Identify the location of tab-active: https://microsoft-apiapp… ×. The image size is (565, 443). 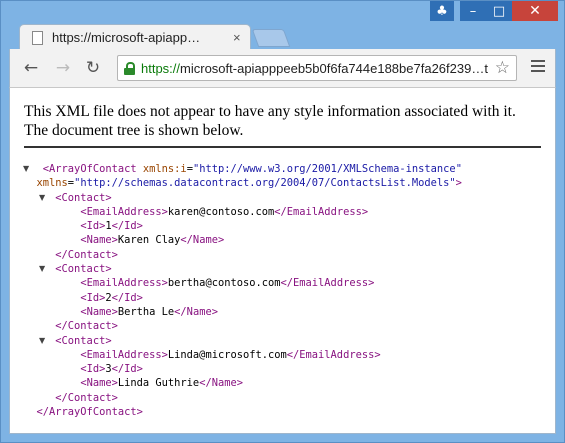
(135, 37).